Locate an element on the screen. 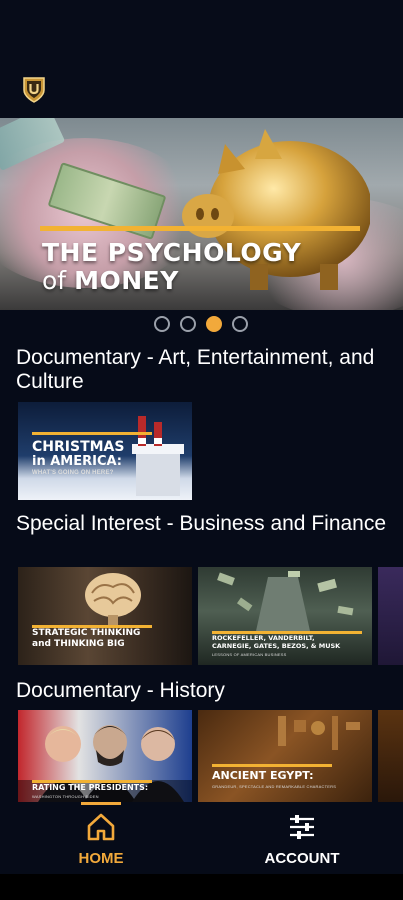 Image resolution: width=403 pixels, height=900 pixels. nav-account-label: ACCOUNT is located at coordinates (302, 858).